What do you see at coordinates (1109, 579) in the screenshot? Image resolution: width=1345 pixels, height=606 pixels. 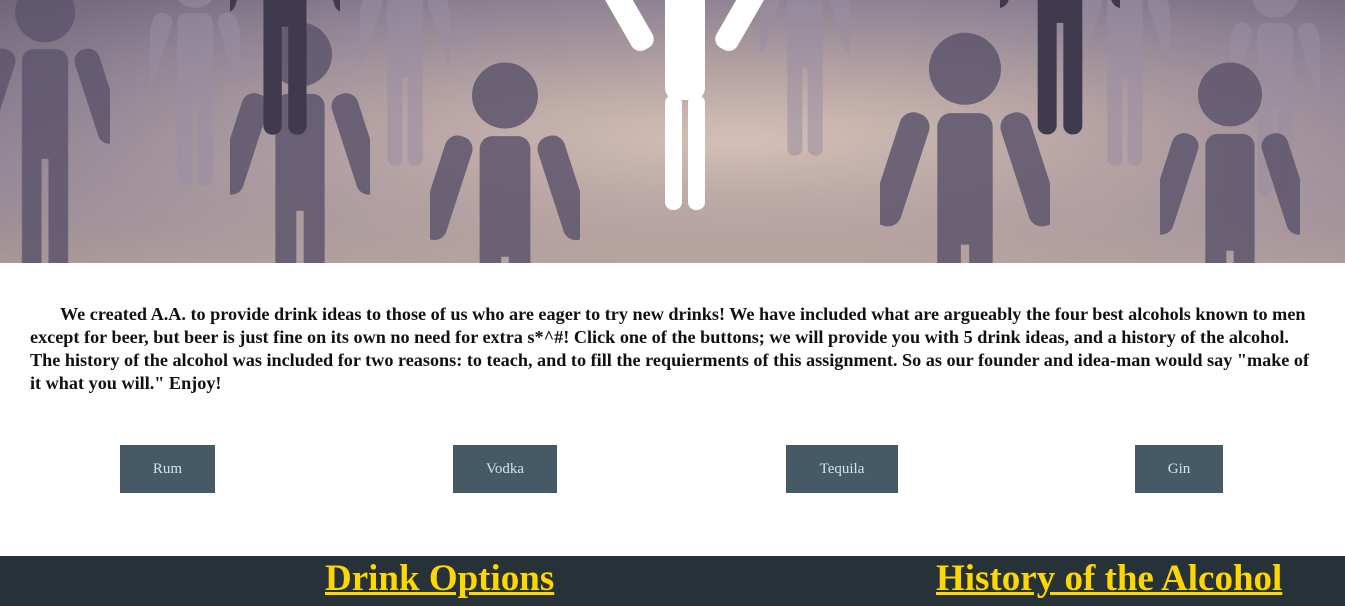 I see `history-of-alcohol-link: History of the Alcohol` at bounding box center [1109, 579].